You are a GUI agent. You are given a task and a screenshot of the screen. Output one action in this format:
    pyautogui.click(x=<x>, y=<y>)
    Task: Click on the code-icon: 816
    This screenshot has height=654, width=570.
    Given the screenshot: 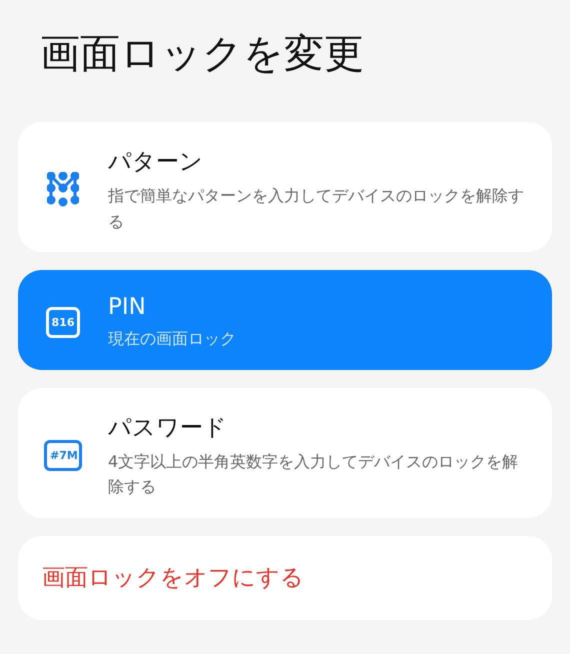 What is the action you would take?
    pyautogui.click(x=63, y=322)
    